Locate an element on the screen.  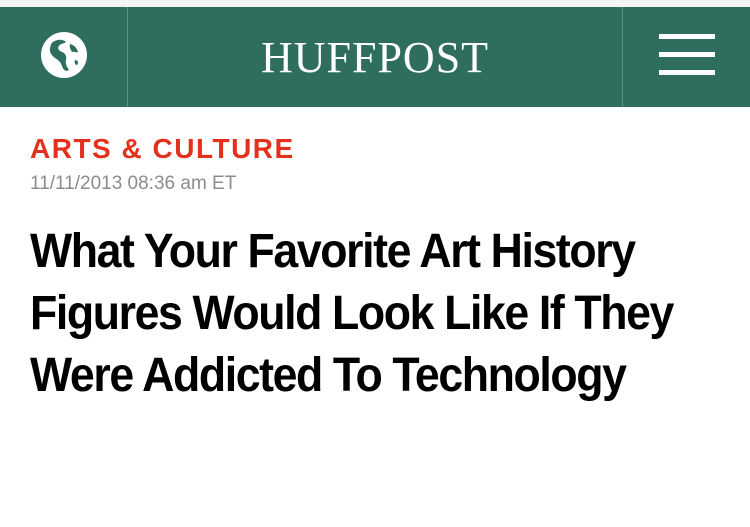
edition-button is located at coordinates (64, 57).